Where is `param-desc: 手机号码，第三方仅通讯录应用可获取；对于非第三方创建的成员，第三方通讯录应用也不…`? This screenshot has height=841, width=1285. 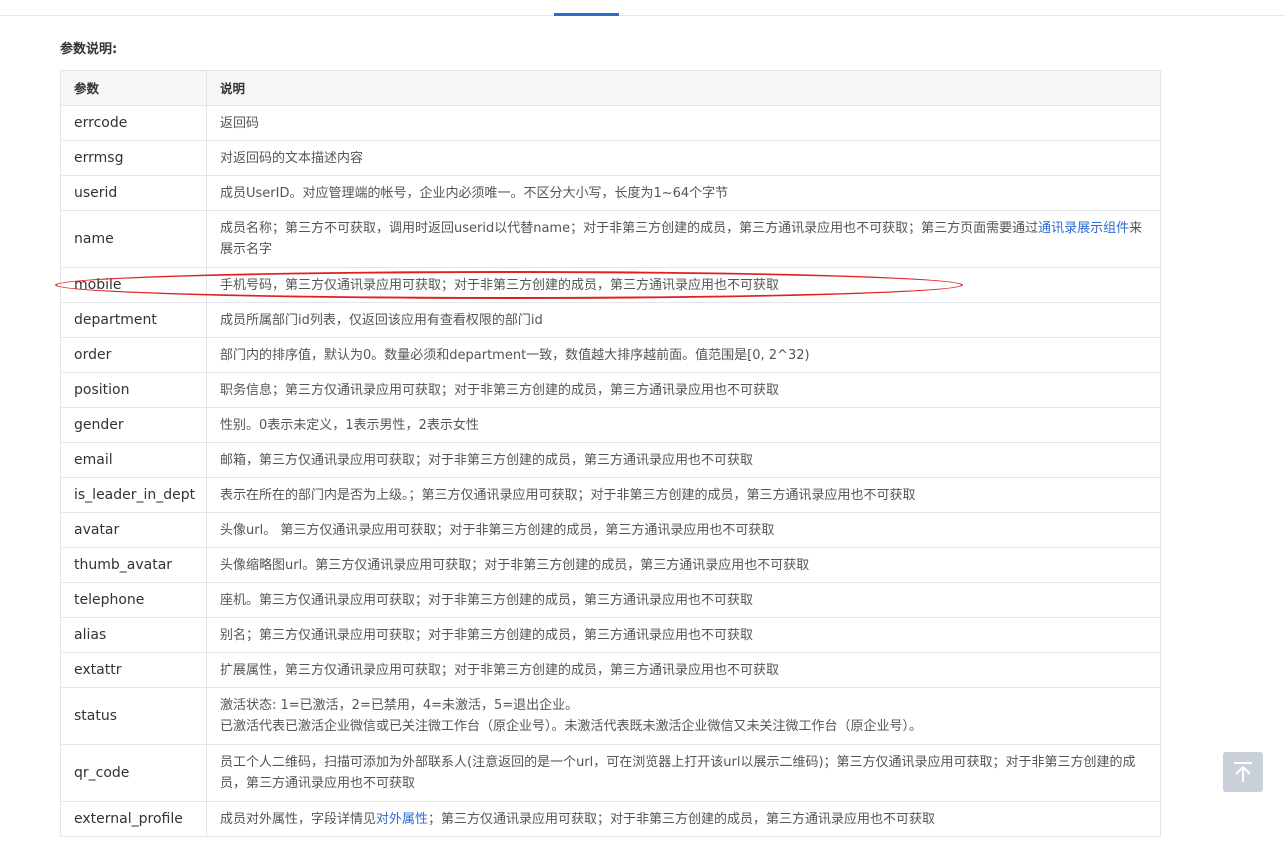
param-desc: 手机号码，第三方仅通讯录应用可获取；对于非第三方创建的成员，第三方通讯录应用也不… is located at coordinates (683, 285).